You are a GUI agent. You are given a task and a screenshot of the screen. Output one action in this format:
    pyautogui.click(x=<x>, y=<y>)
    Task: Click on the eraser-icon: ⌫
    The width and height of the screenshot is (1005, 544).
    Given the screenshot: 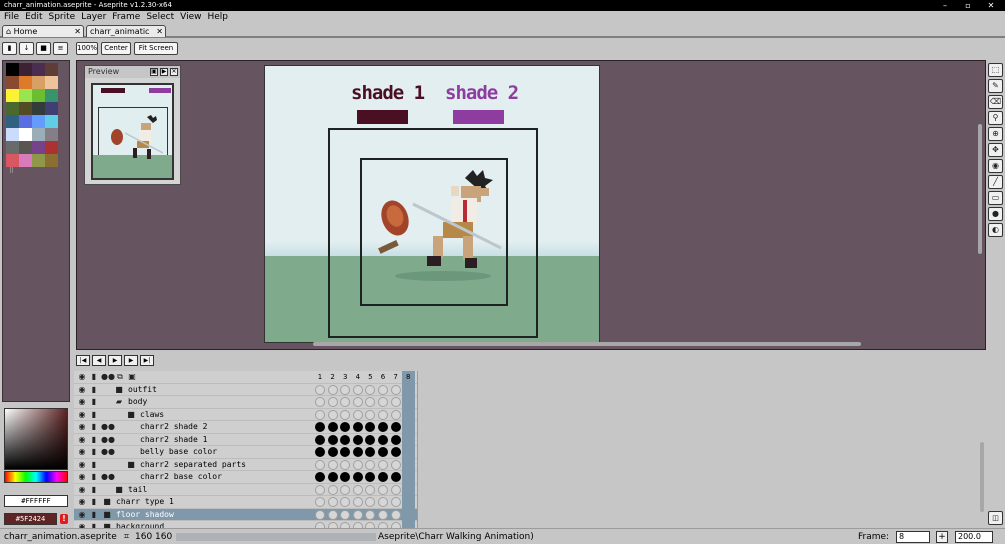 What is the action you would take?
    pyautogui.click(x=995, y=102)
    